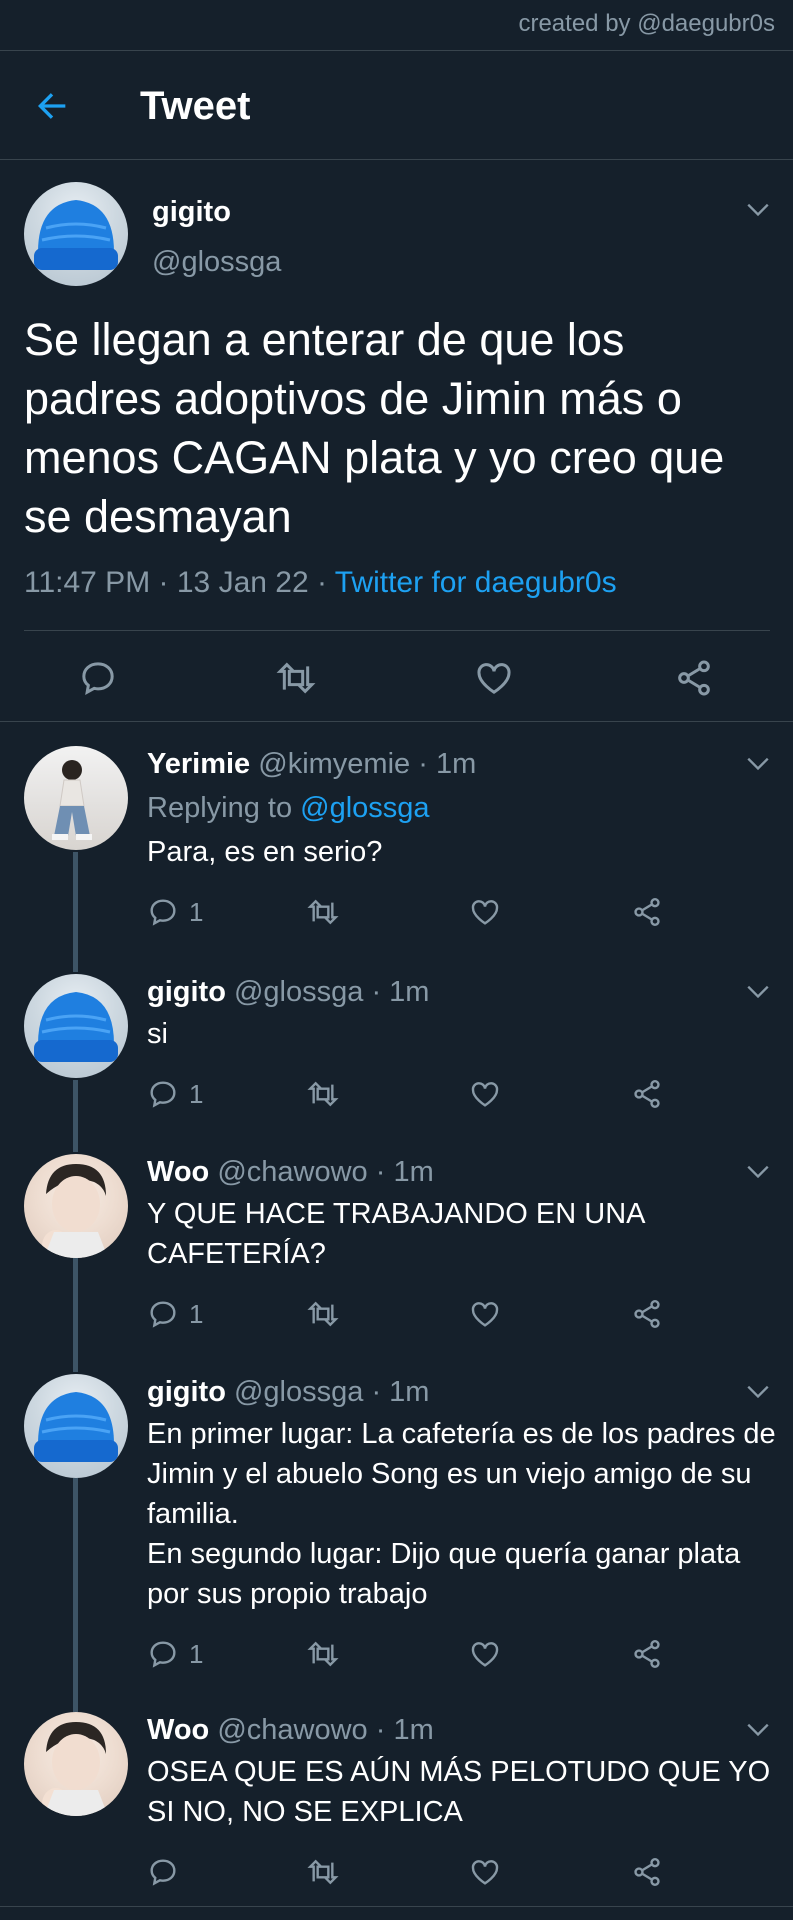 The width and height of the screenshot is (793, 1920). I want to click on reply-button, so click(168, 1872).